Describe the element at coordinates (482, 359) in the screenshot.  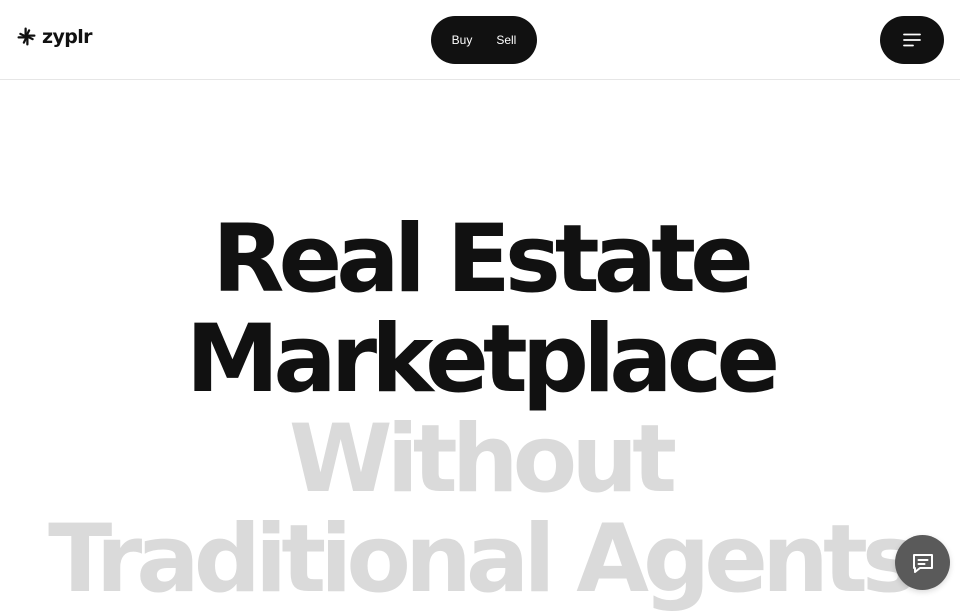
I see `hero-title-line-2: Marketplace` at that location.